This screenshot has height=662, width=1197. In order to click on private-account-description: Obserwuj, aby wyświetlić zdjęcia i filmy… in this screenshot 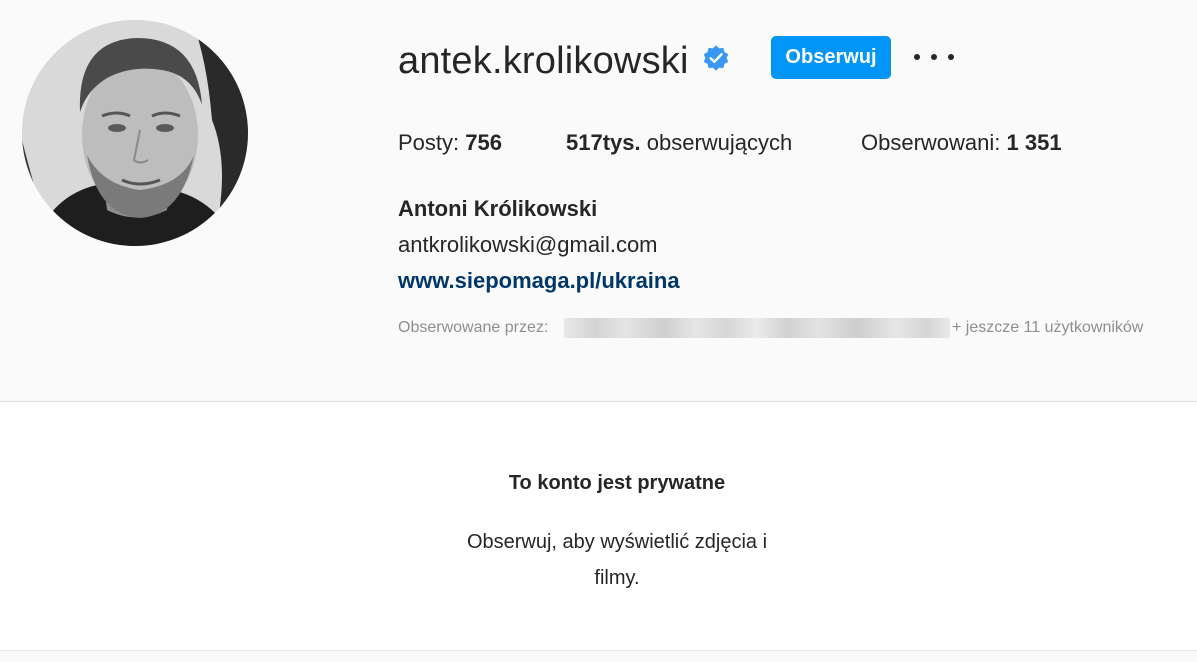, I will do `click(617, 560)`.